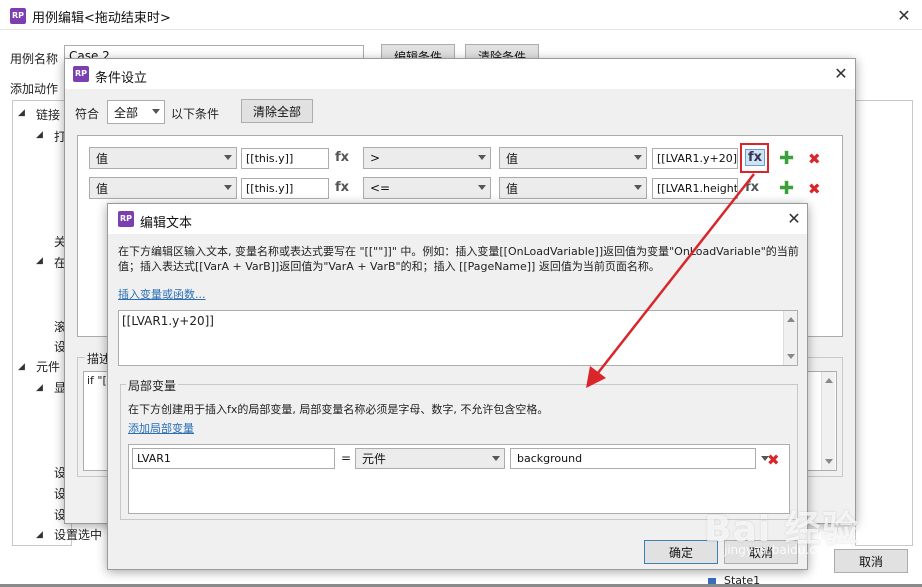  What do you see at coordinates (458, 338) in the screenshot?
I see `text-editor` at bounding box center [458, 338].